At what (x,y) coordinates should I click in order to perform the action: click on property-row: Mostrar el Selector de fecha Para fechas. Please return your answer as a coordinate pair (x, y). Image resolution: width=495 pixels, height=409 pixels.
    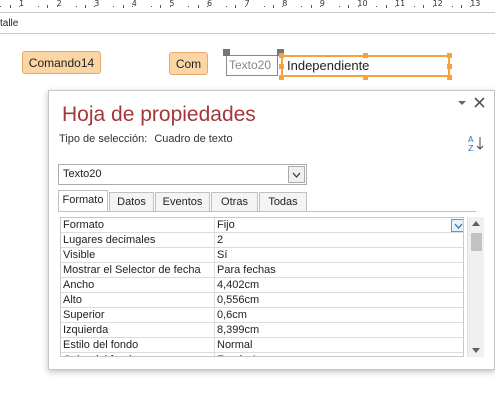
    Looking at the image, I should click on (262, 270).